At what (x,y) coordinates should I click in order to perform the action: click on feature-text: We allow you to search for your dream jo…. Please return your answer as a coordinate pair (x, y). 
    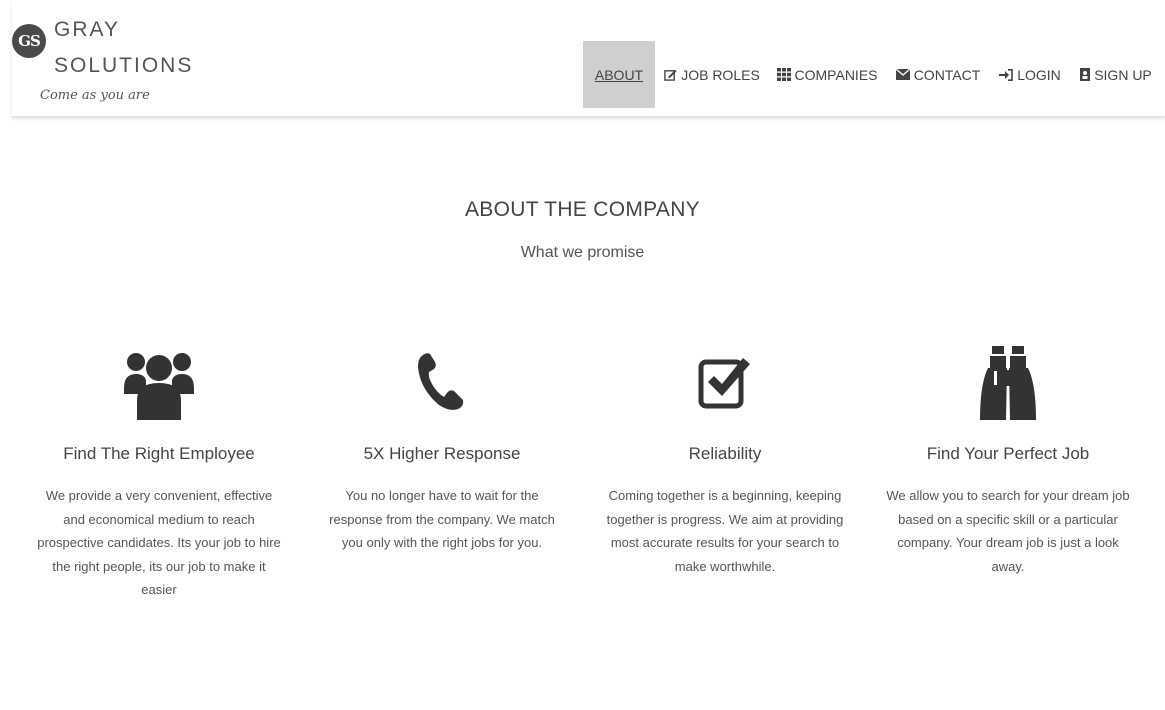
    Looking at the image, I should click on (1008, 531).